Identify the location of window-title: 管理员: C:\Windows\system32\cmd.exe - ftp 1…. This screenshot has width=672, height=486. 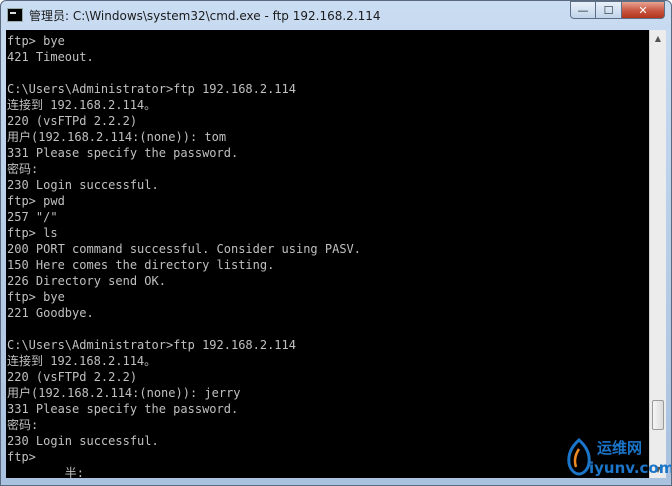
(205, 15).